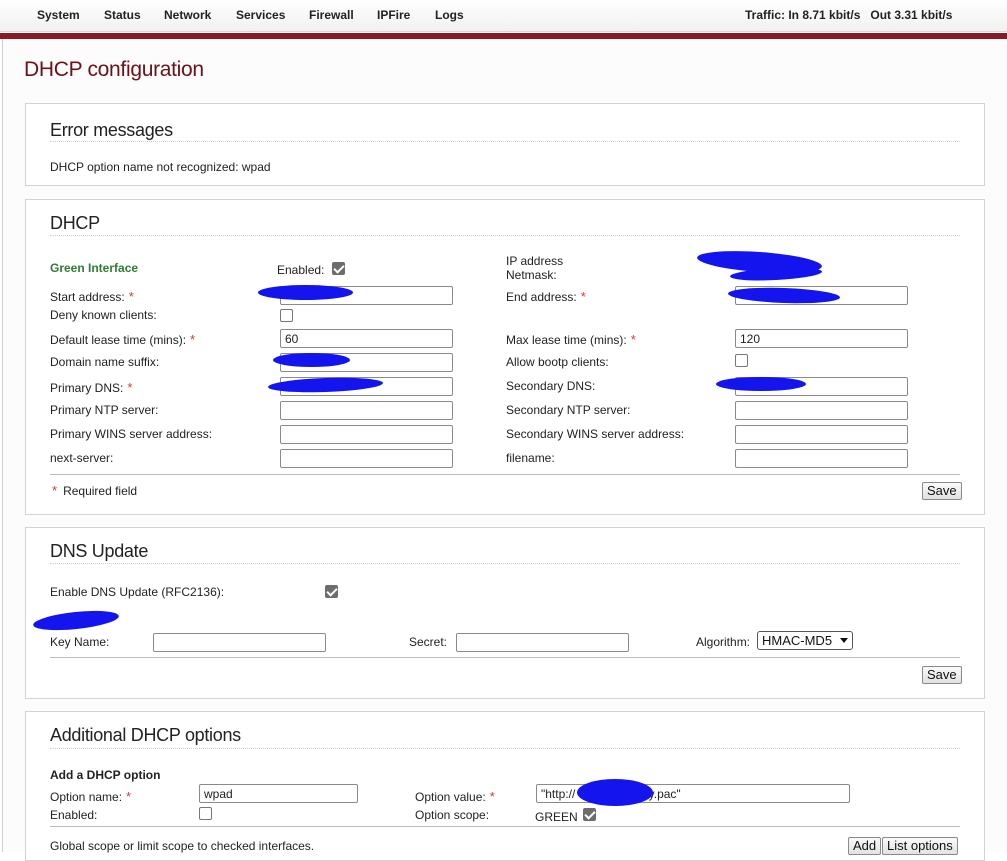 The image size is (1007, 861). Describe the element at coordinates (568, 410) in the screenshot. I see `secondary-ntp-label: Secondary NTP server:` at that location.